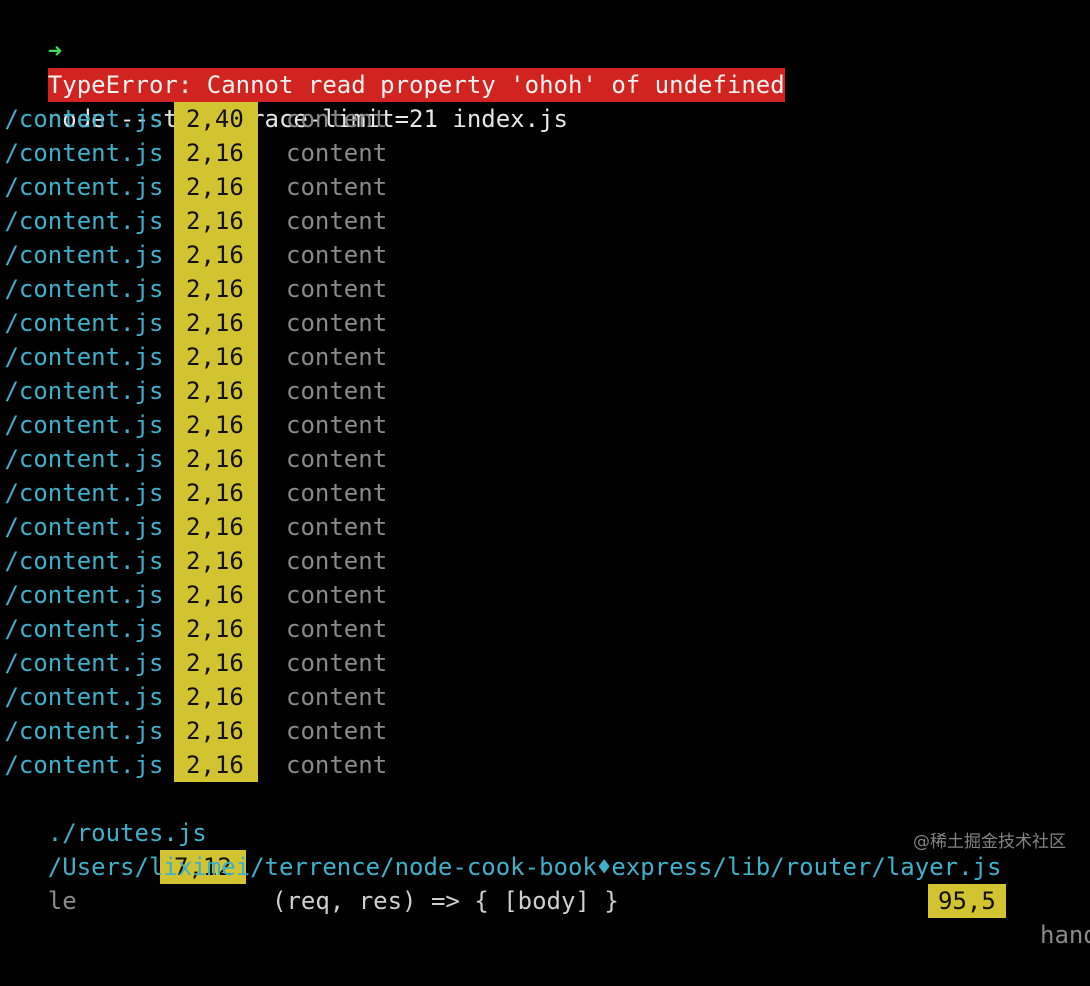 The image size is (1090, 986). What do you see at coordinates (967, 901) in the screenshot?
I see `frame-location: 95,5` at bounding box center [967, 901].